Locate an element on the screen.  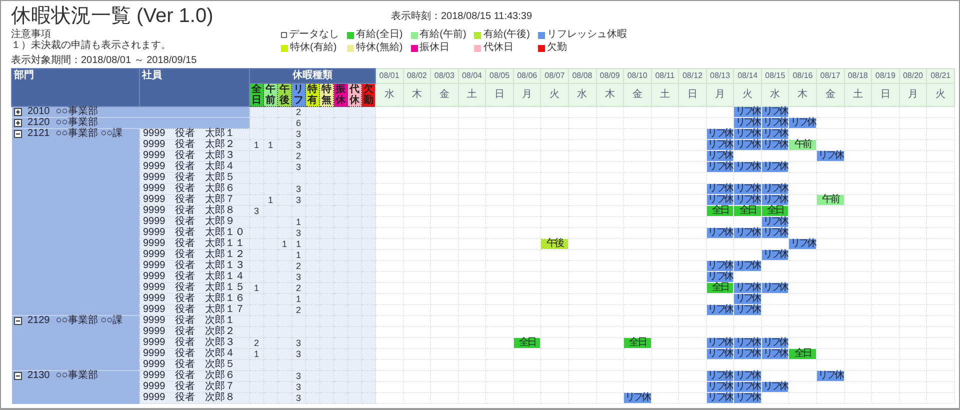
period-label: 表示対象期間：2018/08/01 ～ 2018/09/15 is located at coordinates (104, 61).